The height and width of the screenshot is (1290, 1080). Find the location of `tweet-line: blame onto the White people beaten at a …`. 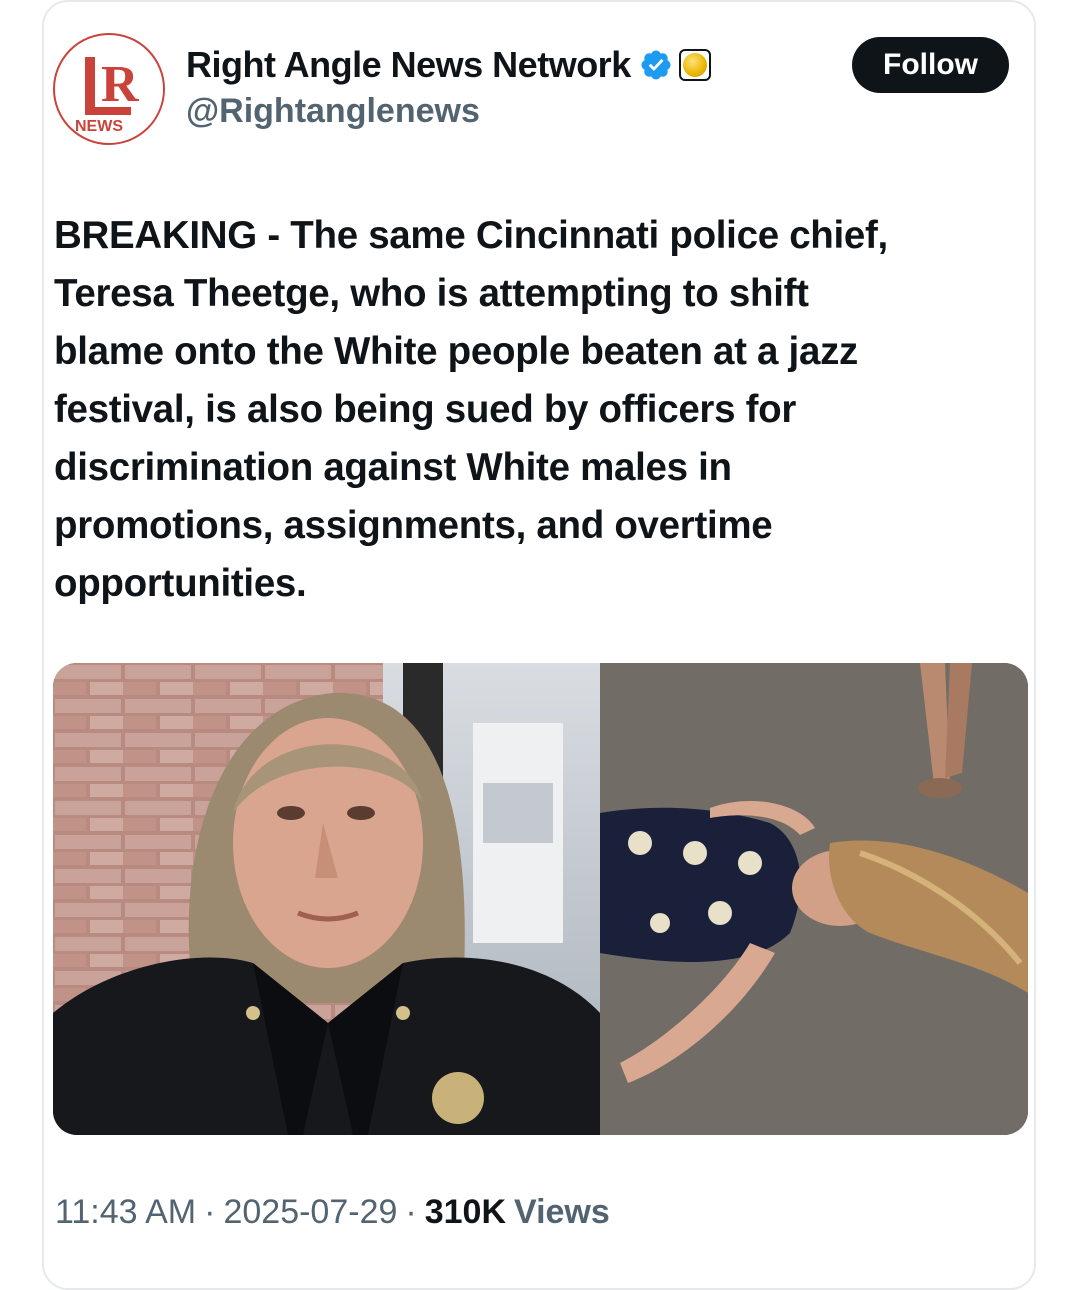

tweet-line: blame onto the White people beaten at a … is located at coordinates (456, 351).